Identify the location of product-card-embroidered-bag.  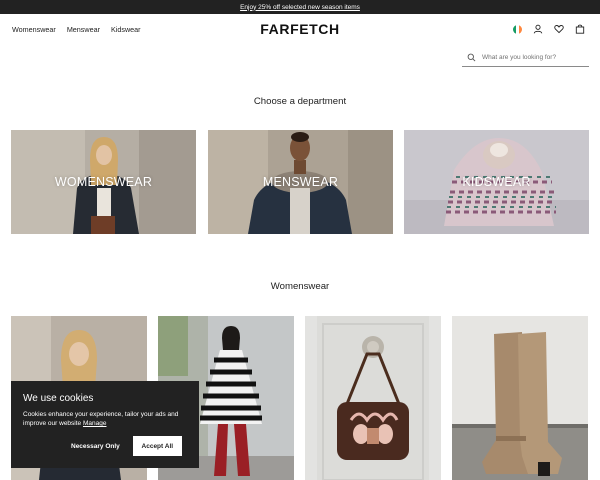
(373, 398).